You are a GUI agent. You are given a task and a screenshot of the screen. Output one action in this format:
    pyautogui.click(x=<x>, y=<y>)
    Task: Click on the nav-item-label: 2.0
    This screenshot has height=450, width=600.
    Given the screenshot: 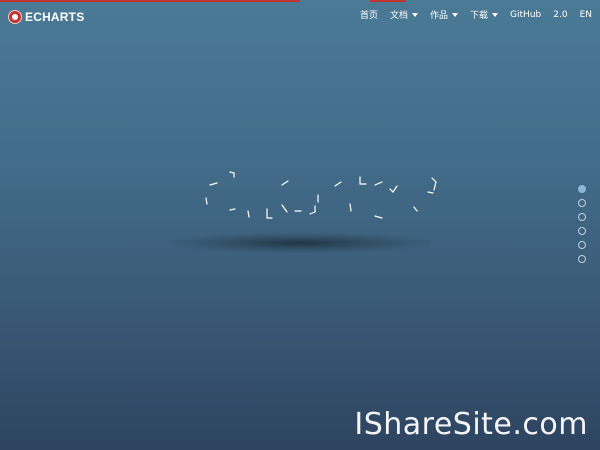 What is the action you would take?
    pyautogui.click(x=560, y=14)
    